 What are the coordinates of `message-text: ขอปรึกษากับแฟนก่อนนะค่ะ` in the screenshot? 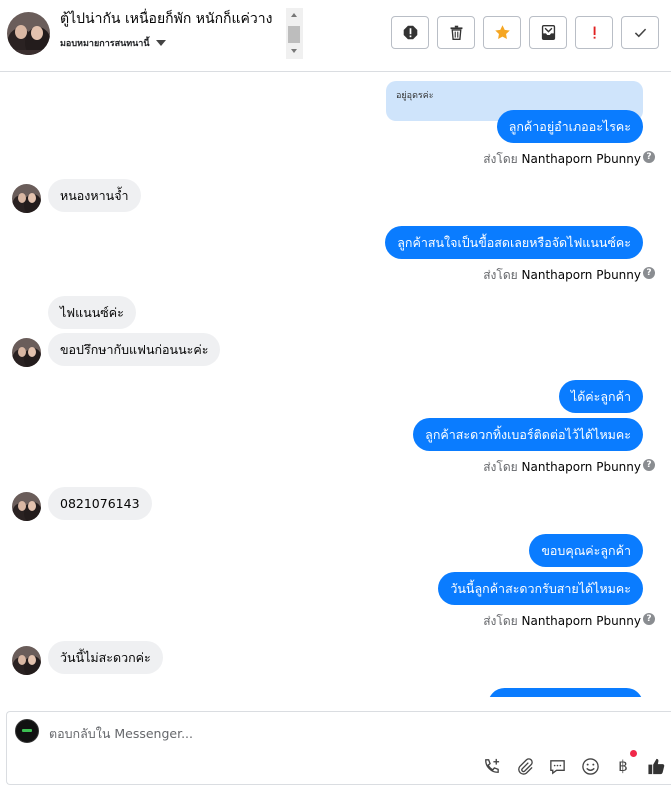 It's located at (134, 349).